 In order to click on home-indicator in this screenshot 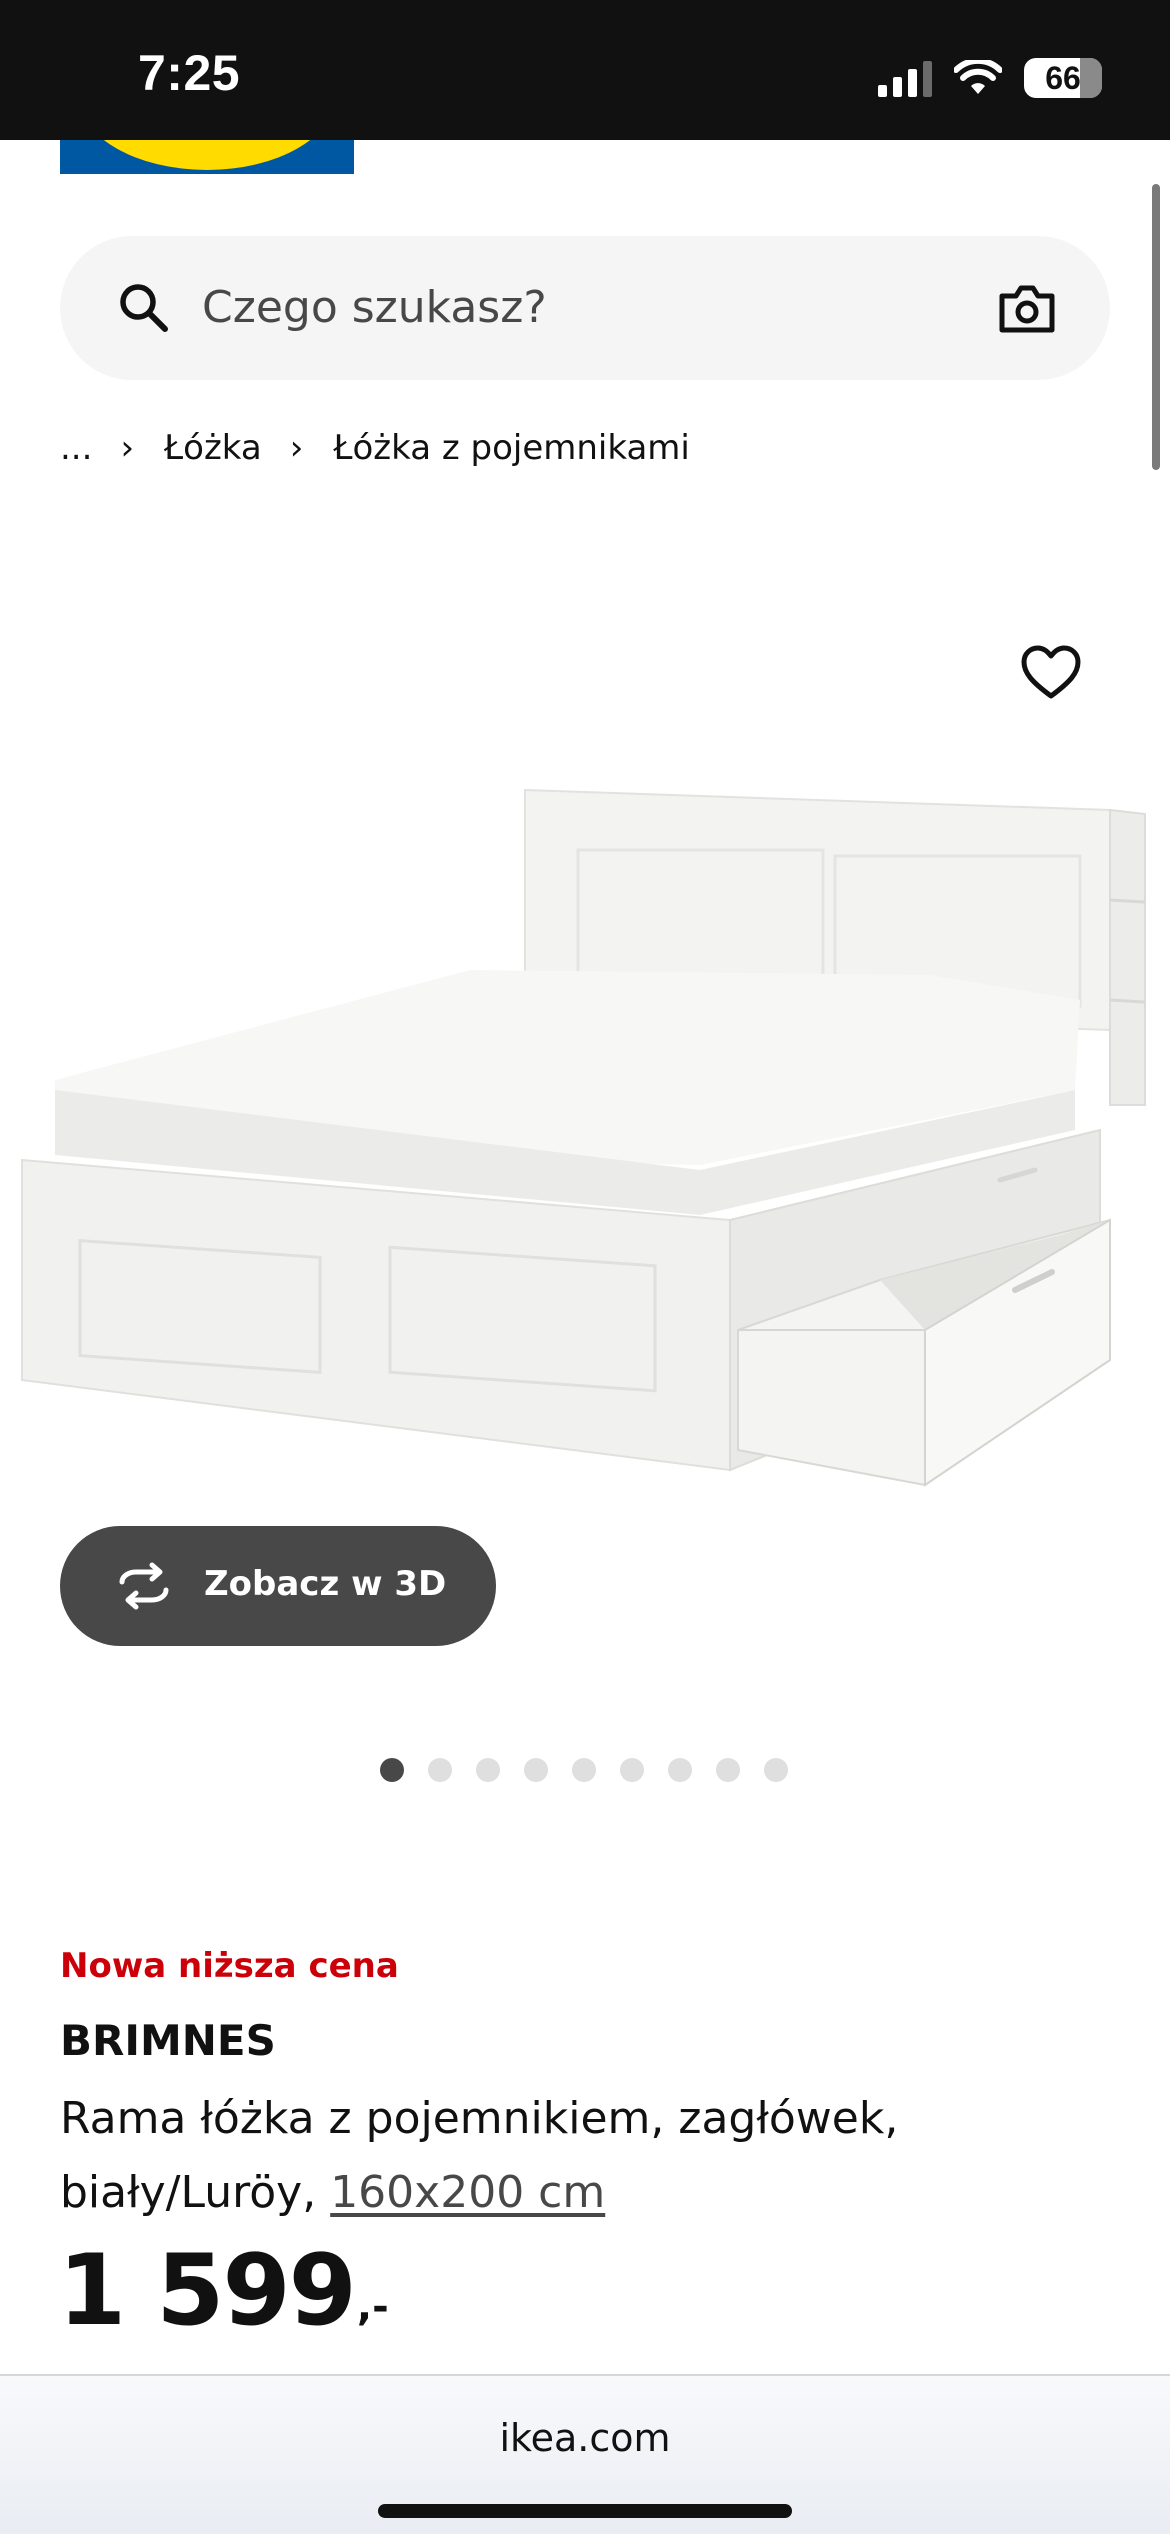, I will do `click(585, 2511)`.